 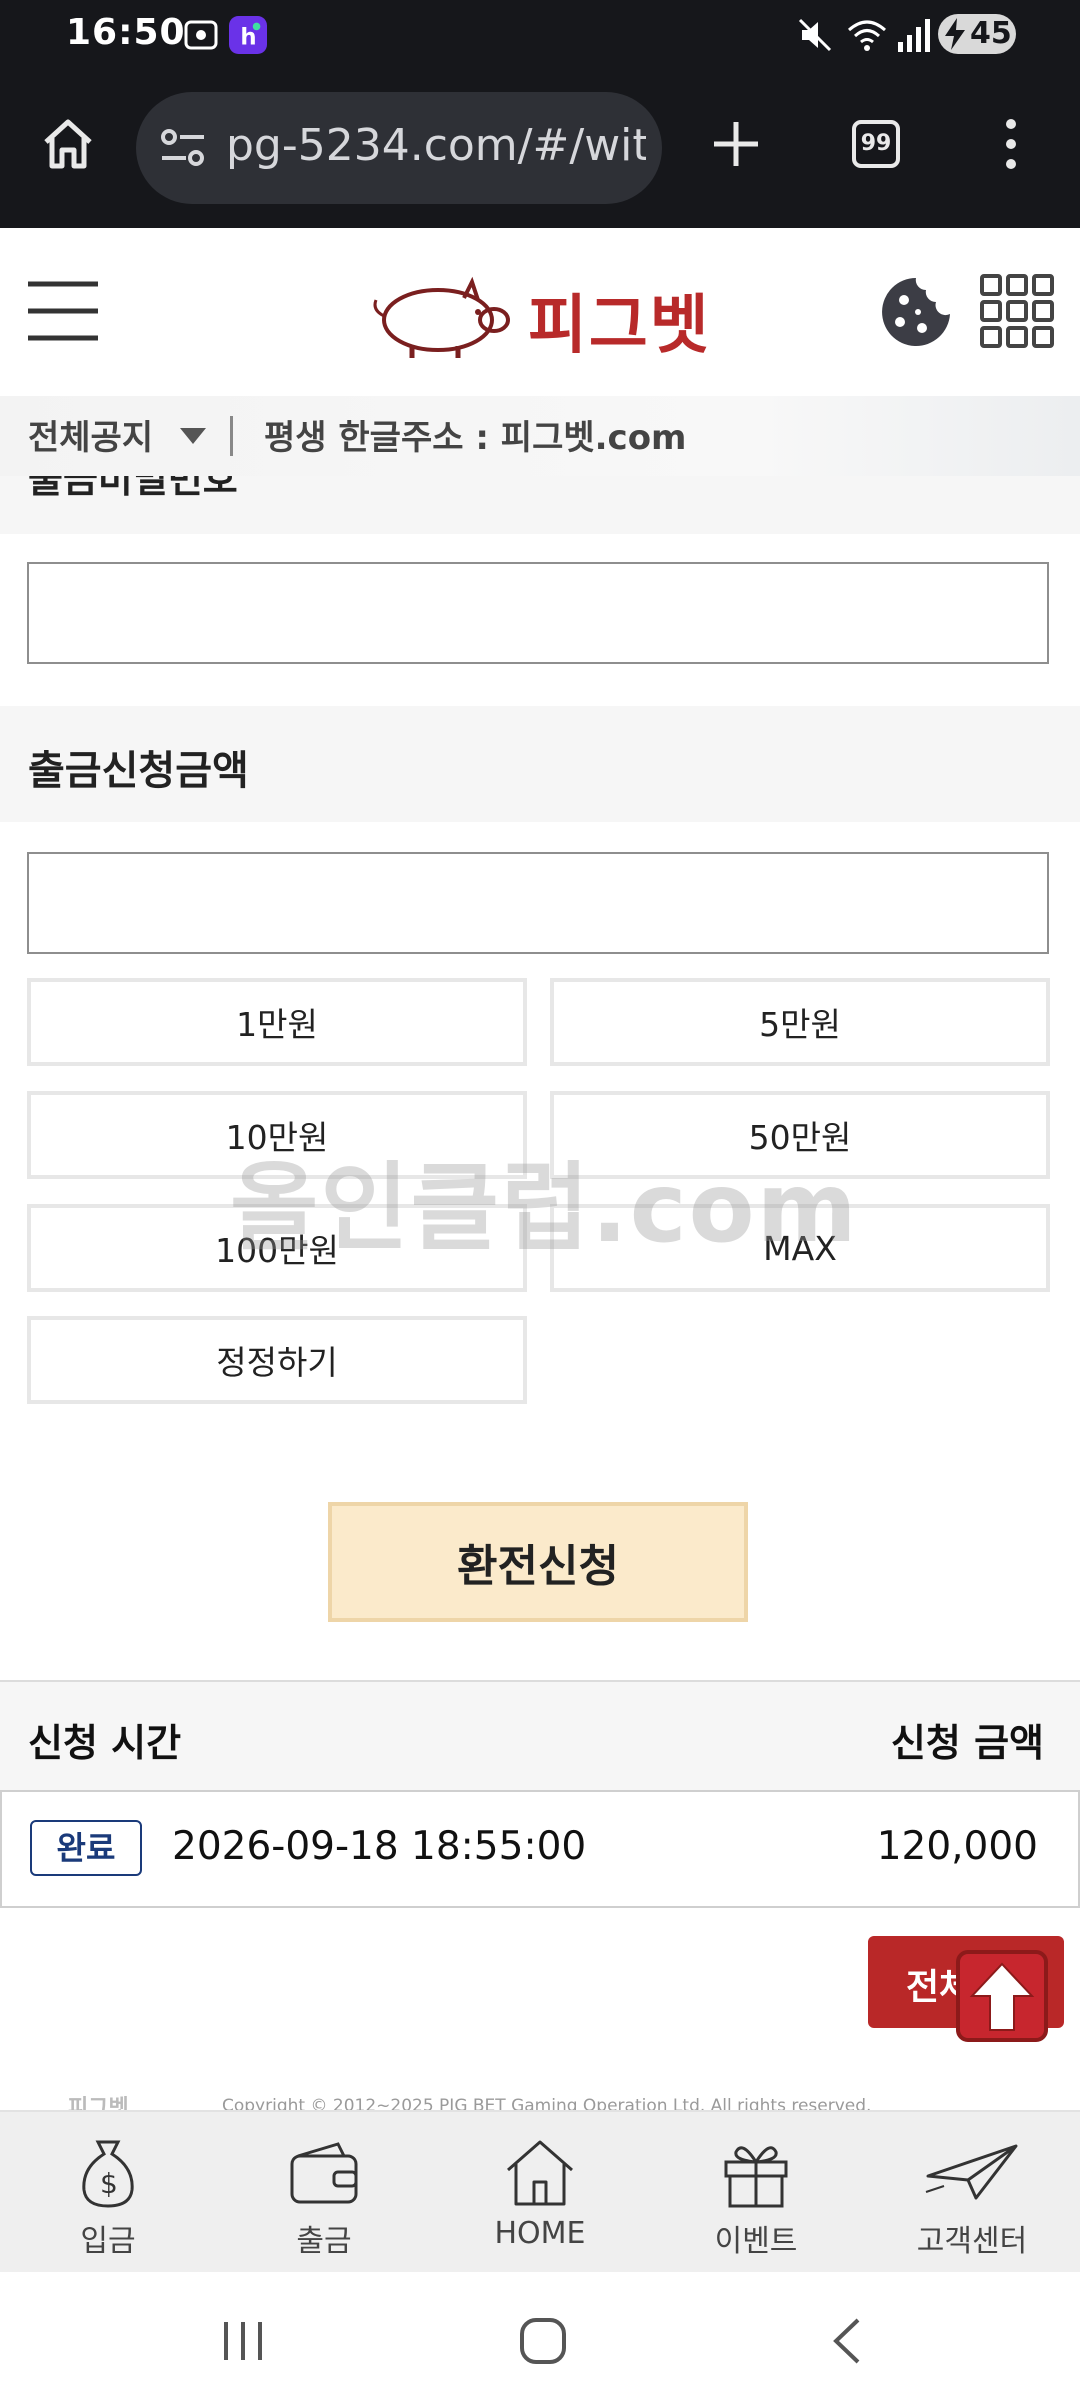 I want to click on home-icon, so click(x=68, y=144).